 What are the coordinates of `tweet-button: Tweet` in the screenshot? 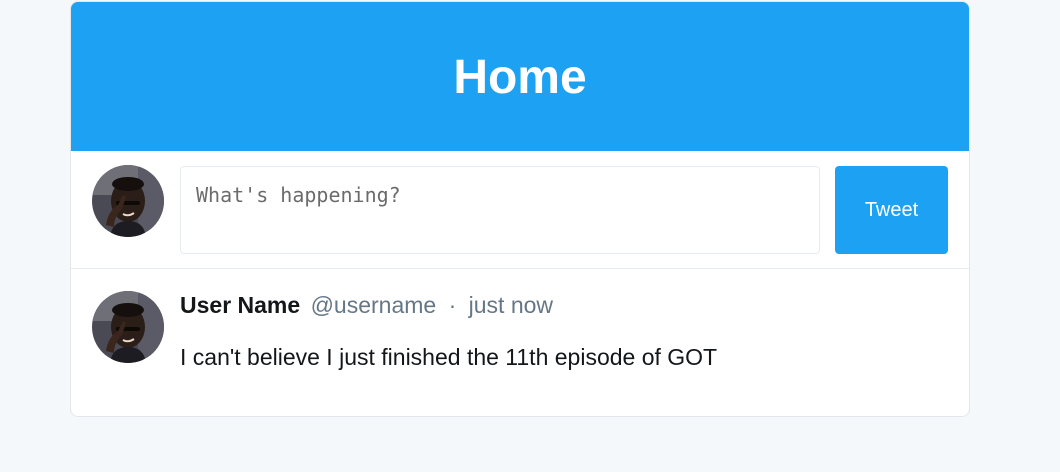 It's located at (891, 210).